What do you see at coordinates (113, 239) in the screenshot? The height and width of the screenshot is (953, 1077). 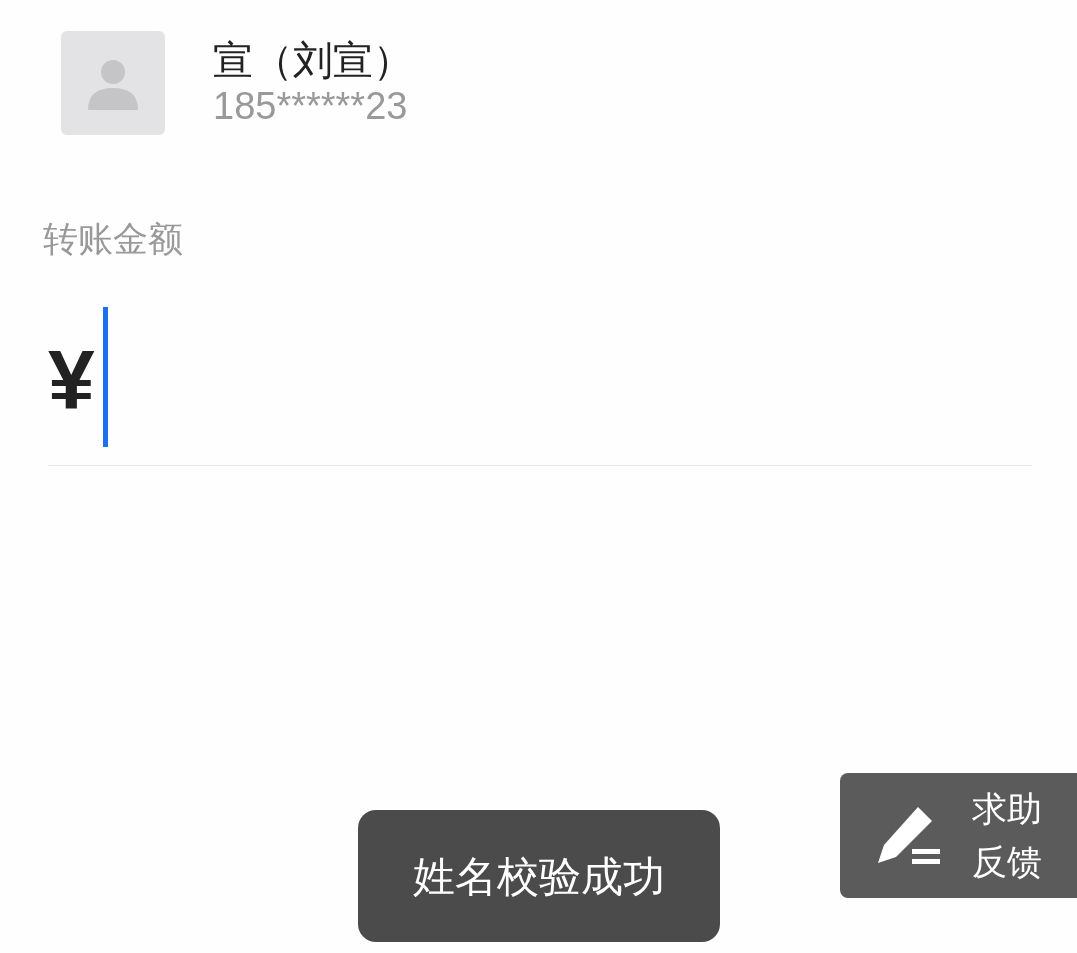 I see `amount-label: 转账金额` at bounding box center [113, 239].